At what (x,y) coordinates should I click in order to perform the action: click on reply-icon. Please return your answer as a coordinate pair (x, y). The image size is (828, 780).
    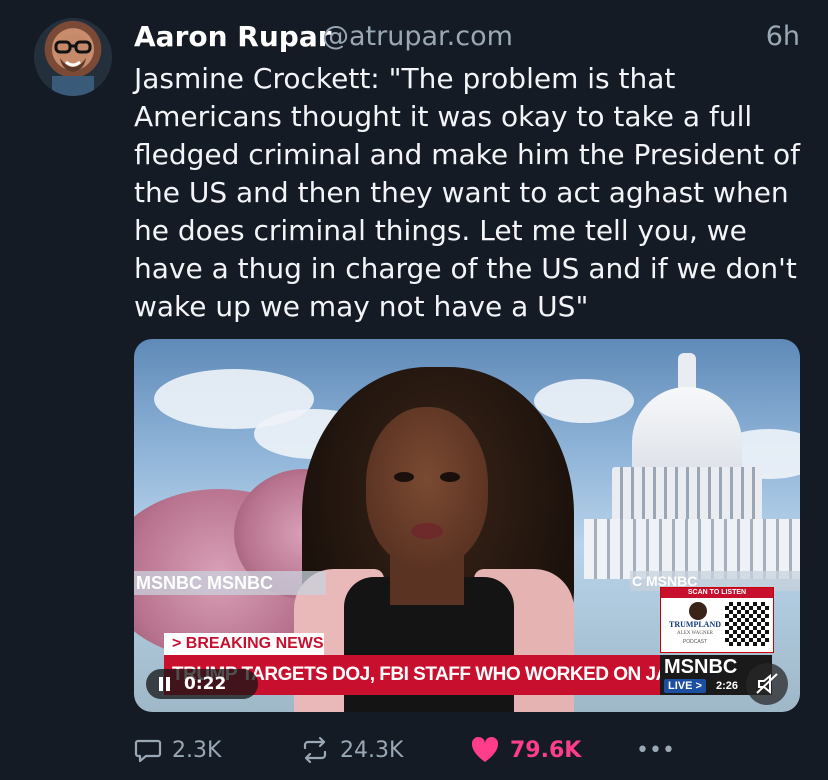
    Looking at the image, I should click on (148, 751).